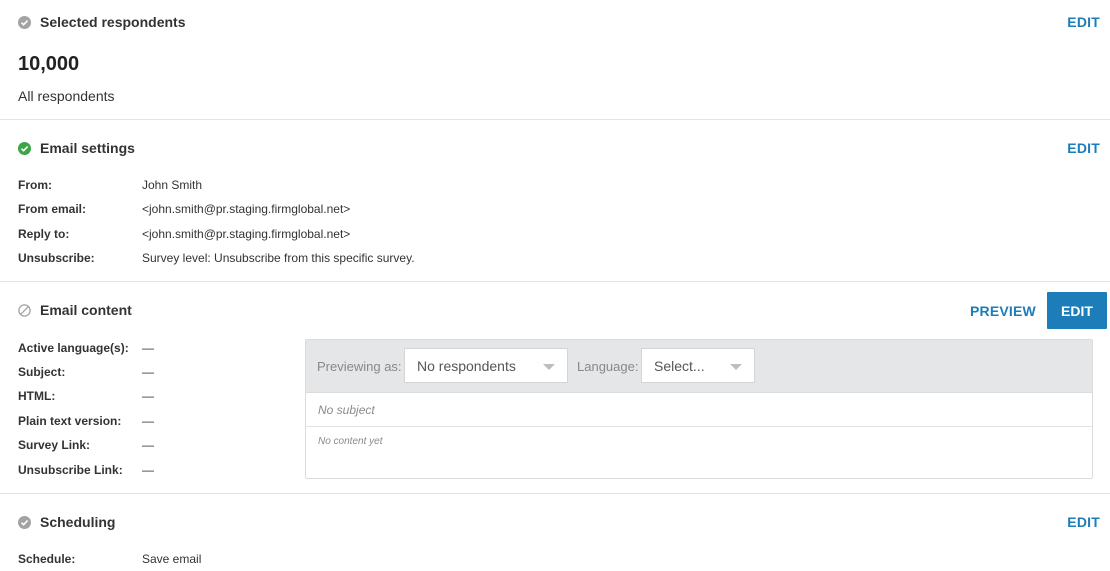  Describe the element at coordinates (1083, 522) in the screenshot. I see `scheduling-edit-link: EDIT` at that location.